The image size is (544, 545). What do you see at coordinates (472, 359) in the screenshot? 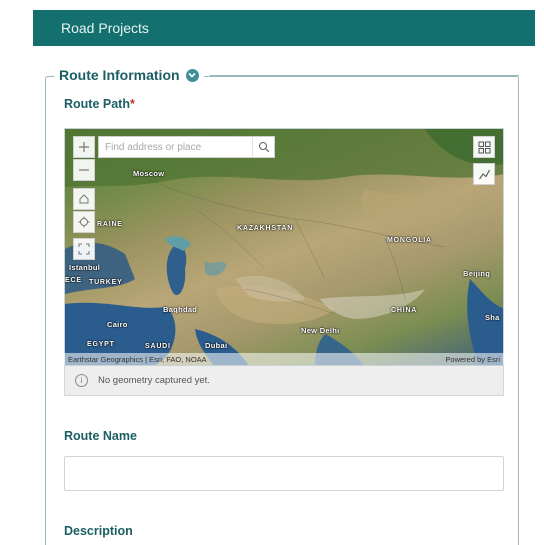
I see `powered-by-text: Powered by Esri` at bounding box center [472, 359].